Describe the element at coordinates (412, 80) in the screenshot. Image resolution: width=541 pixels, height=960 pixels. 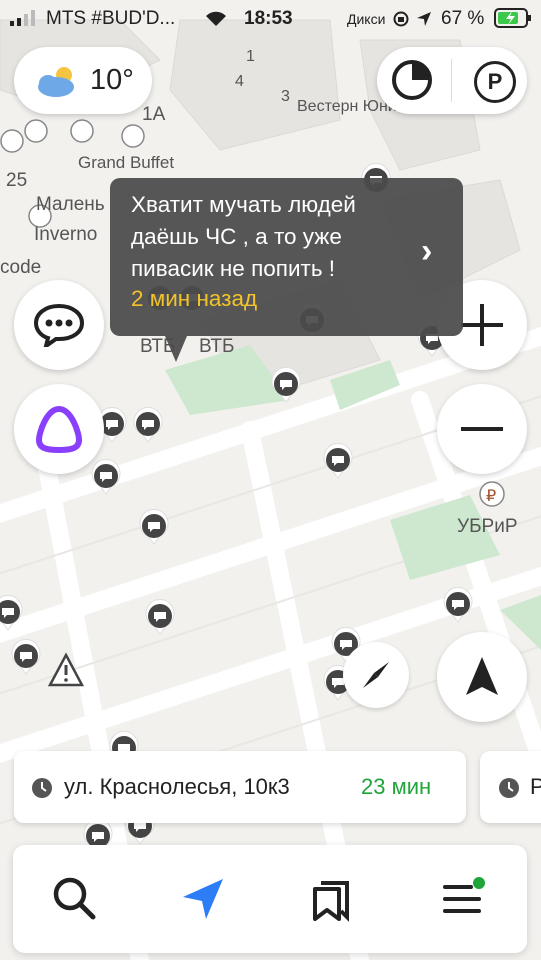
I see `traffic-icon` at that location.